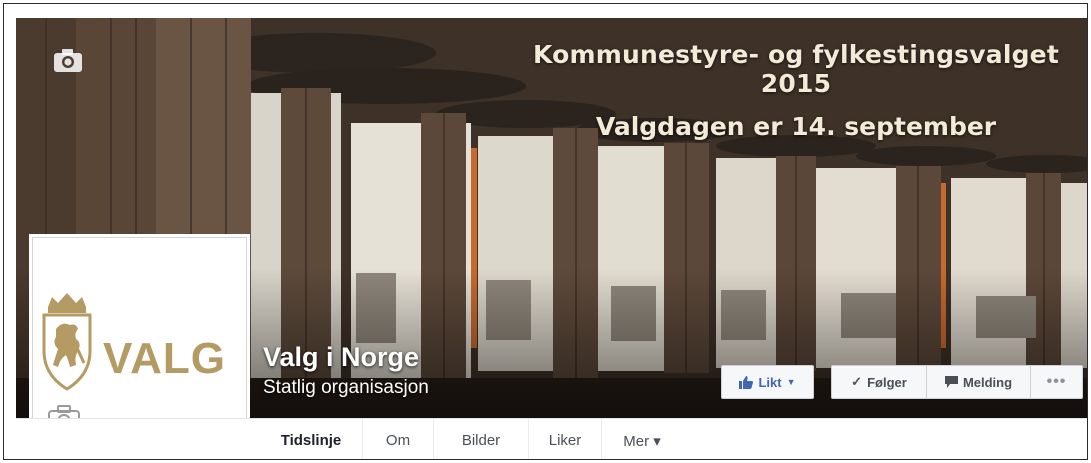  What do you see at coordinates (791, 382) in the screenshot?
I see `chevron-down-icon: ▼` at bounding box center [791, 382].